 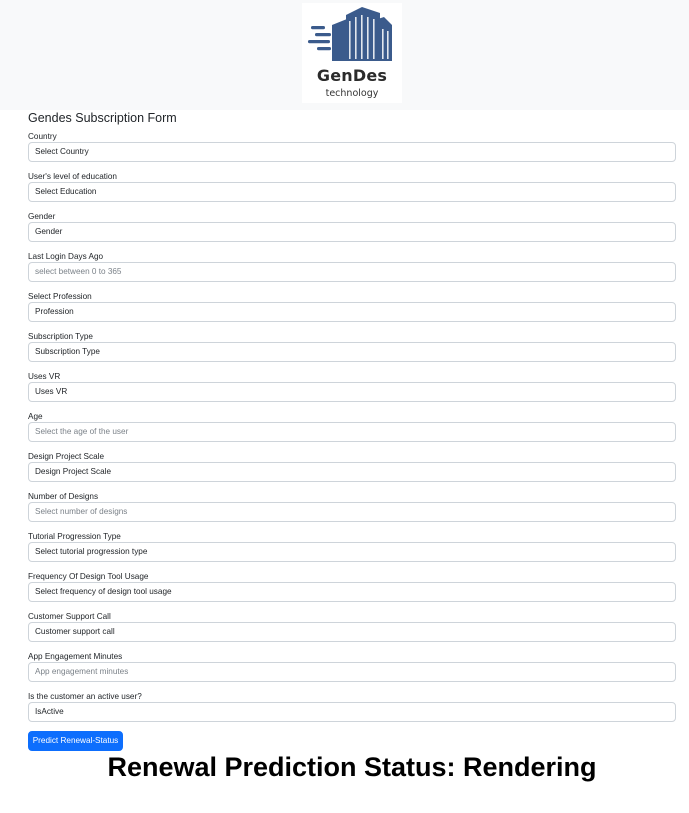 I want to click on gender-label: Gender, so click(x=42, y=216).